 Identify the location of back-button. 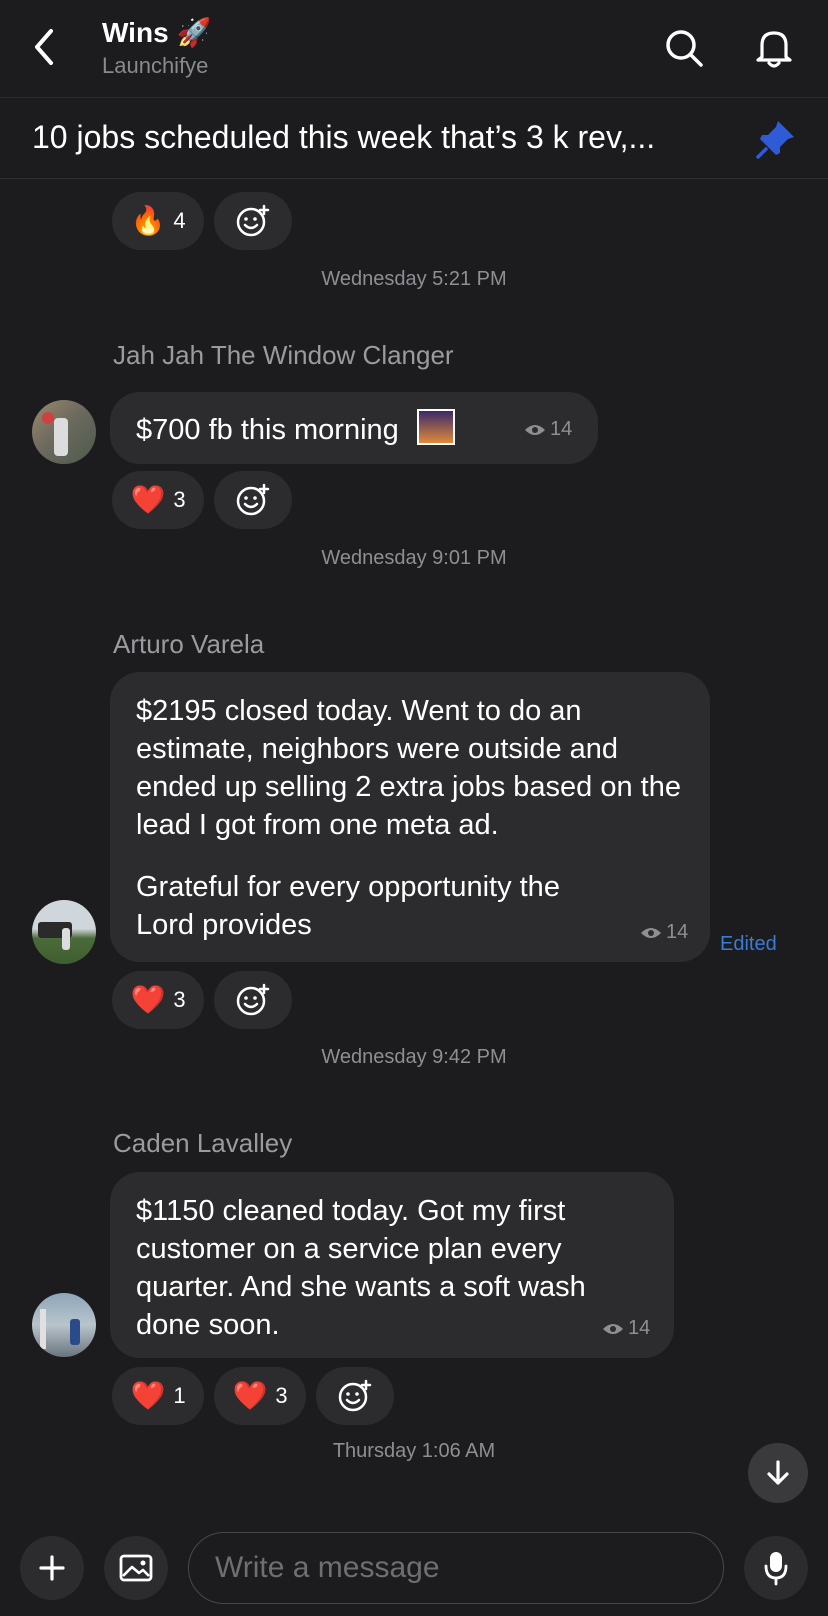
(44, 47).